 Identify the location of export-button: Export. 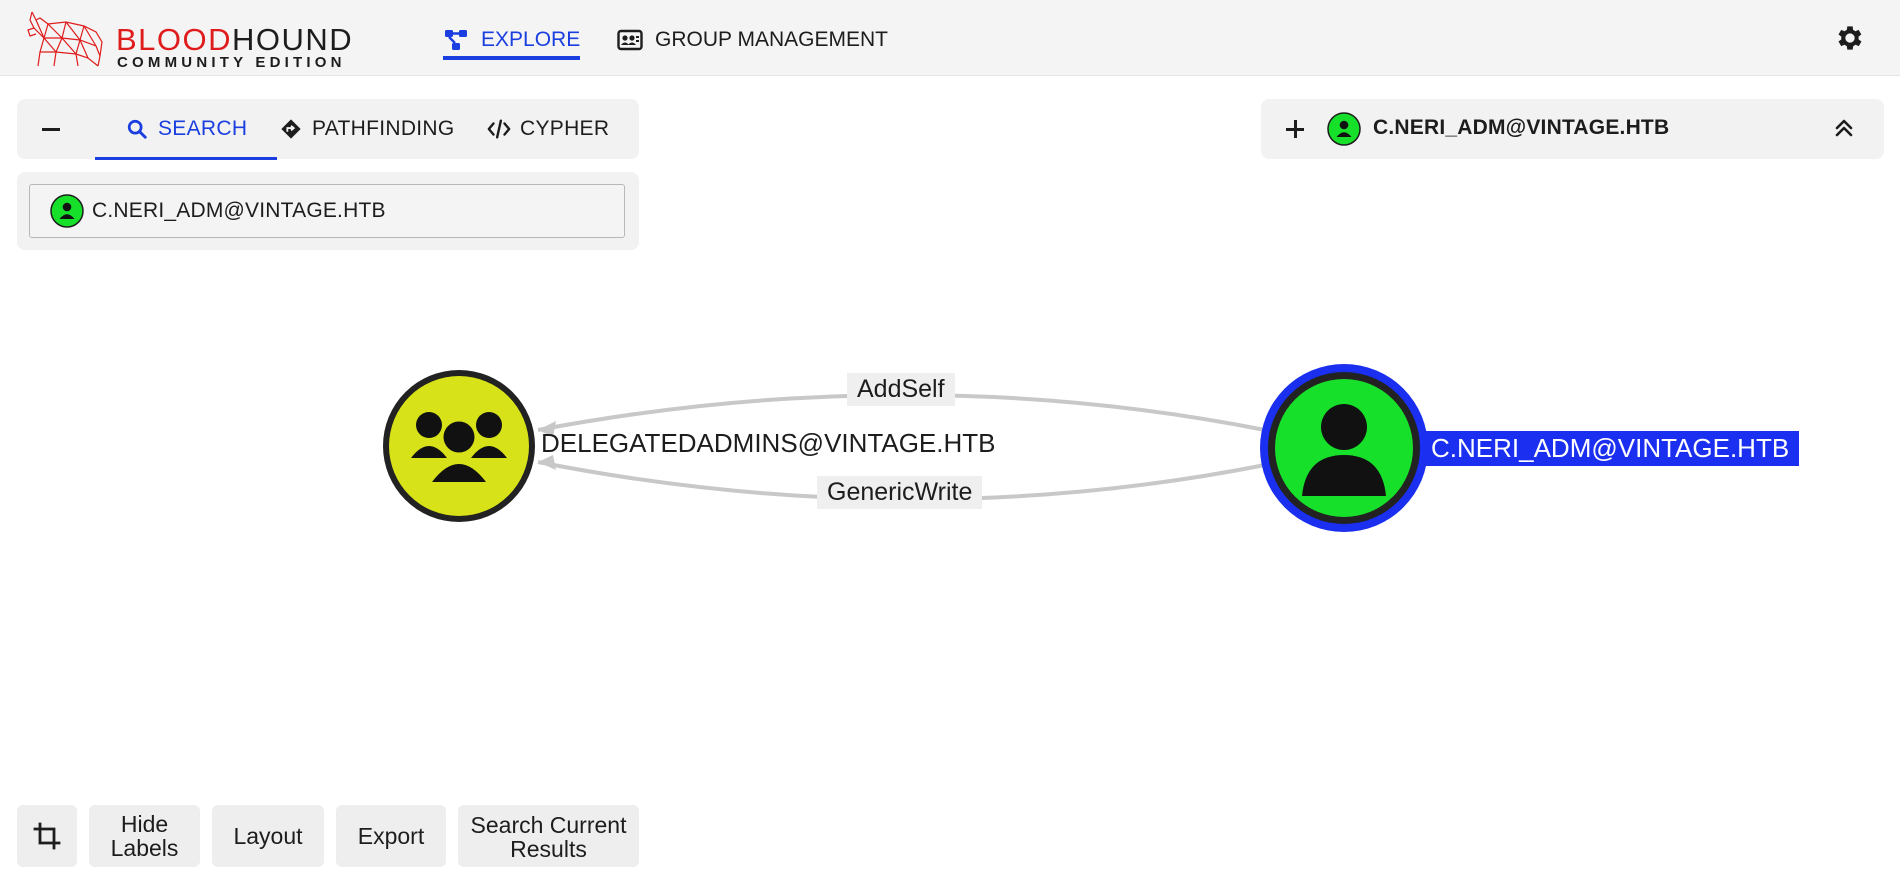
(391, 836).